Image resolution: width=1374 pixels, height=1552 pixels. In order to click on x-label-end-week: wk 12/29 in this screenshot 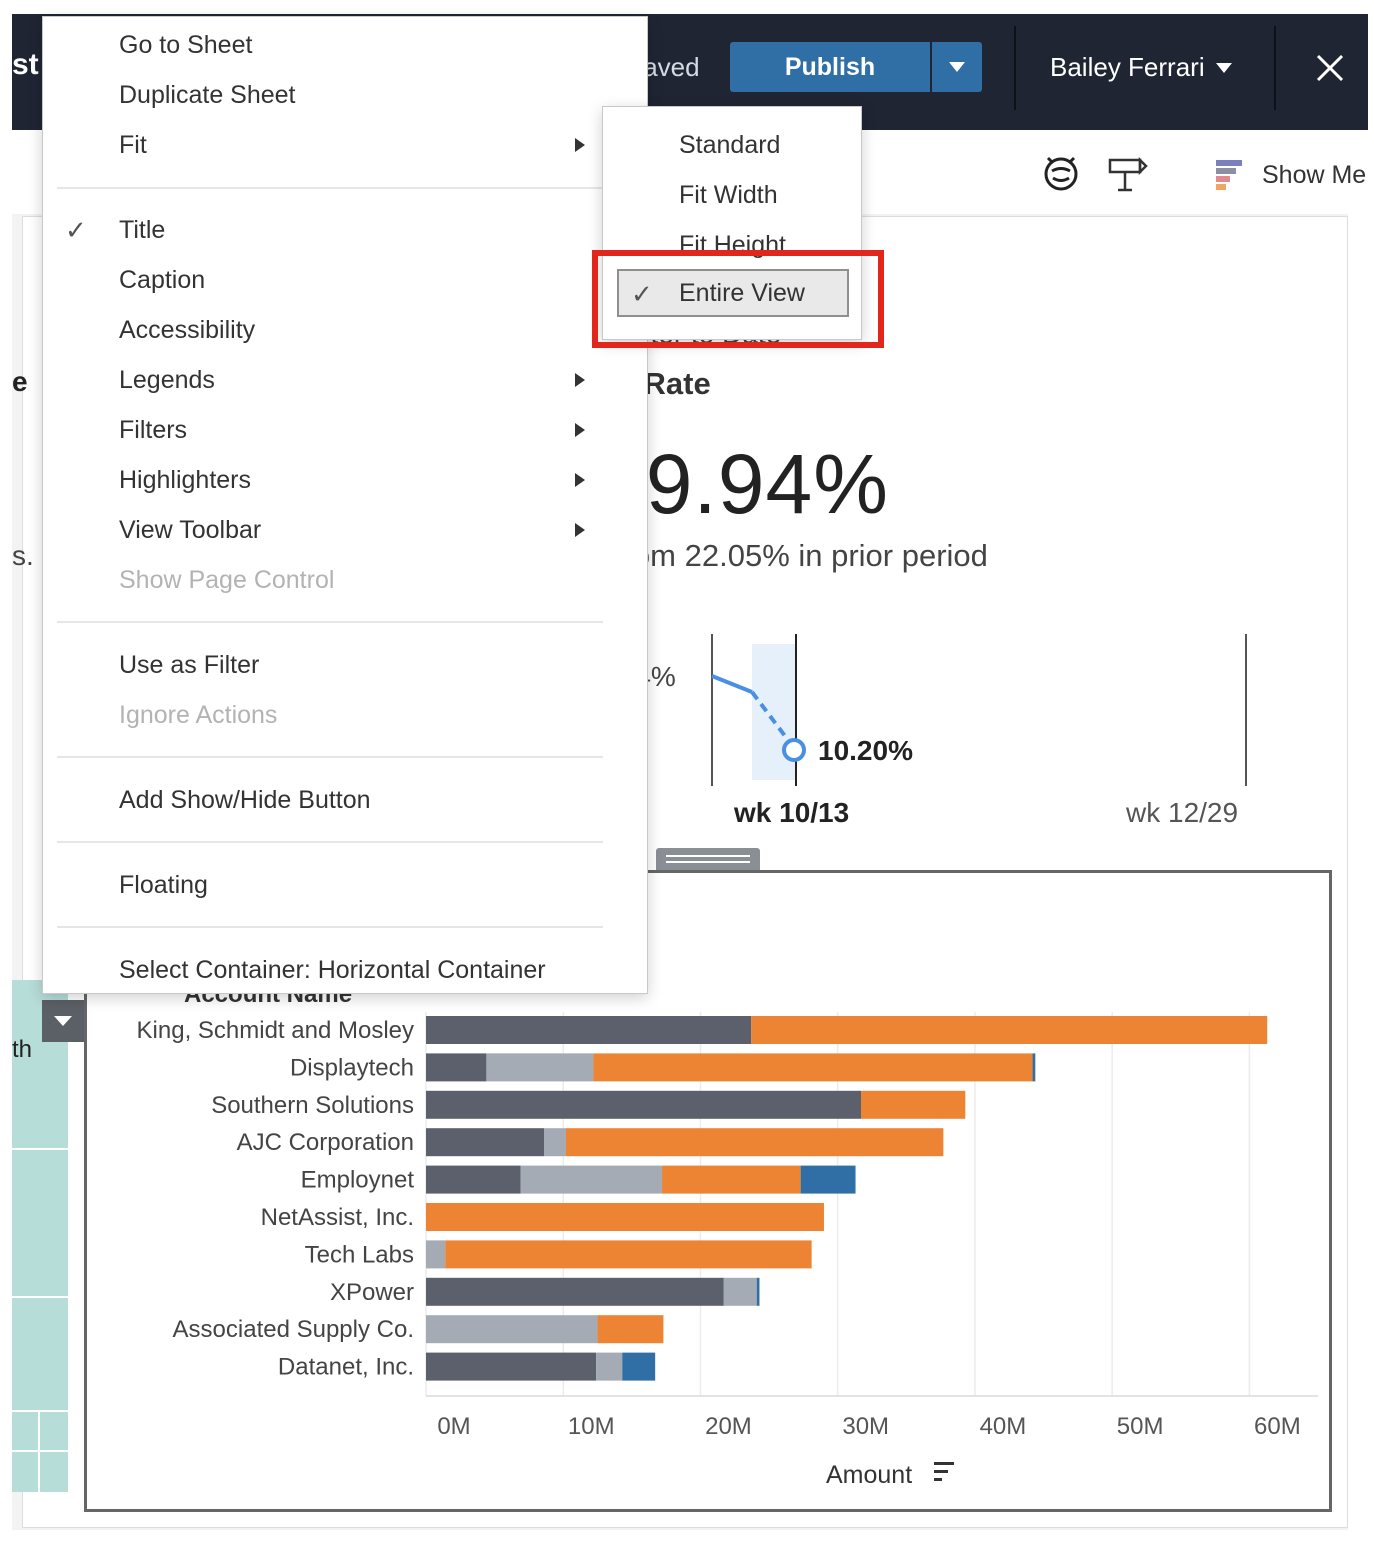, I will do `click(1181, 812)`.